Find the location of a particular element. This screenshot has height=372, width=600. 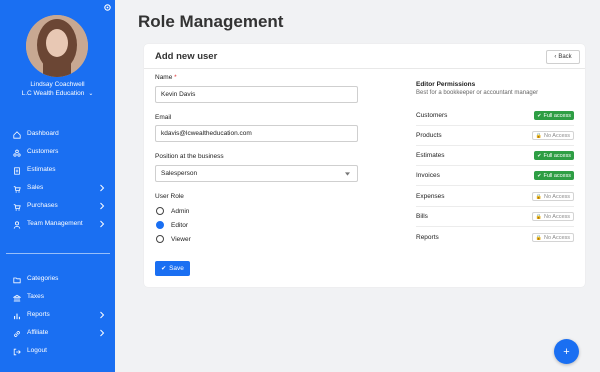

name-value: Kevin Davis is located at coordinates (178, 94).